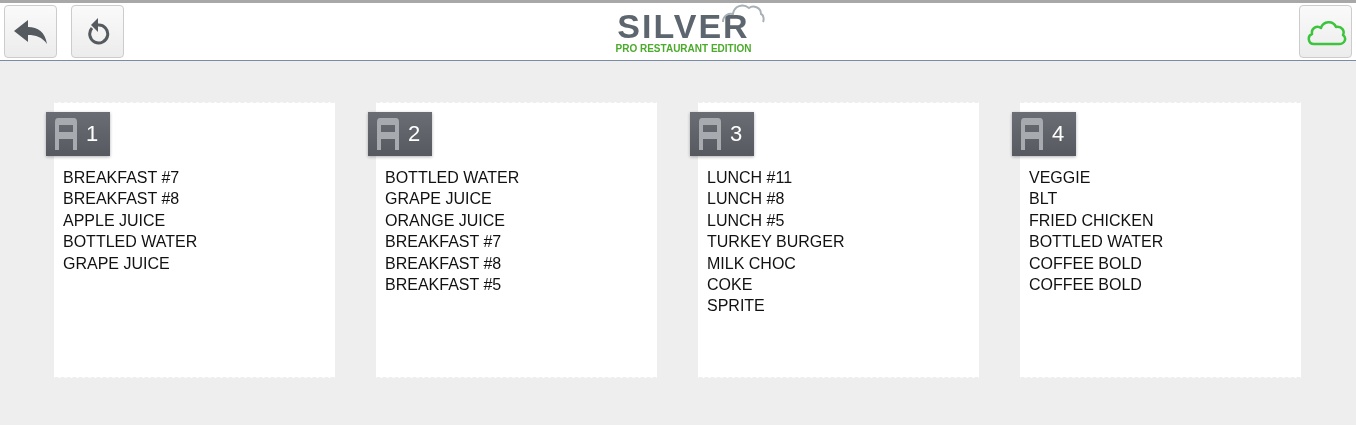 This screenshot has height=425, width=1356. Describe the element at coordinates (843, 220) in the screenshot. I see `order-item: LUNCH #5` at that location.